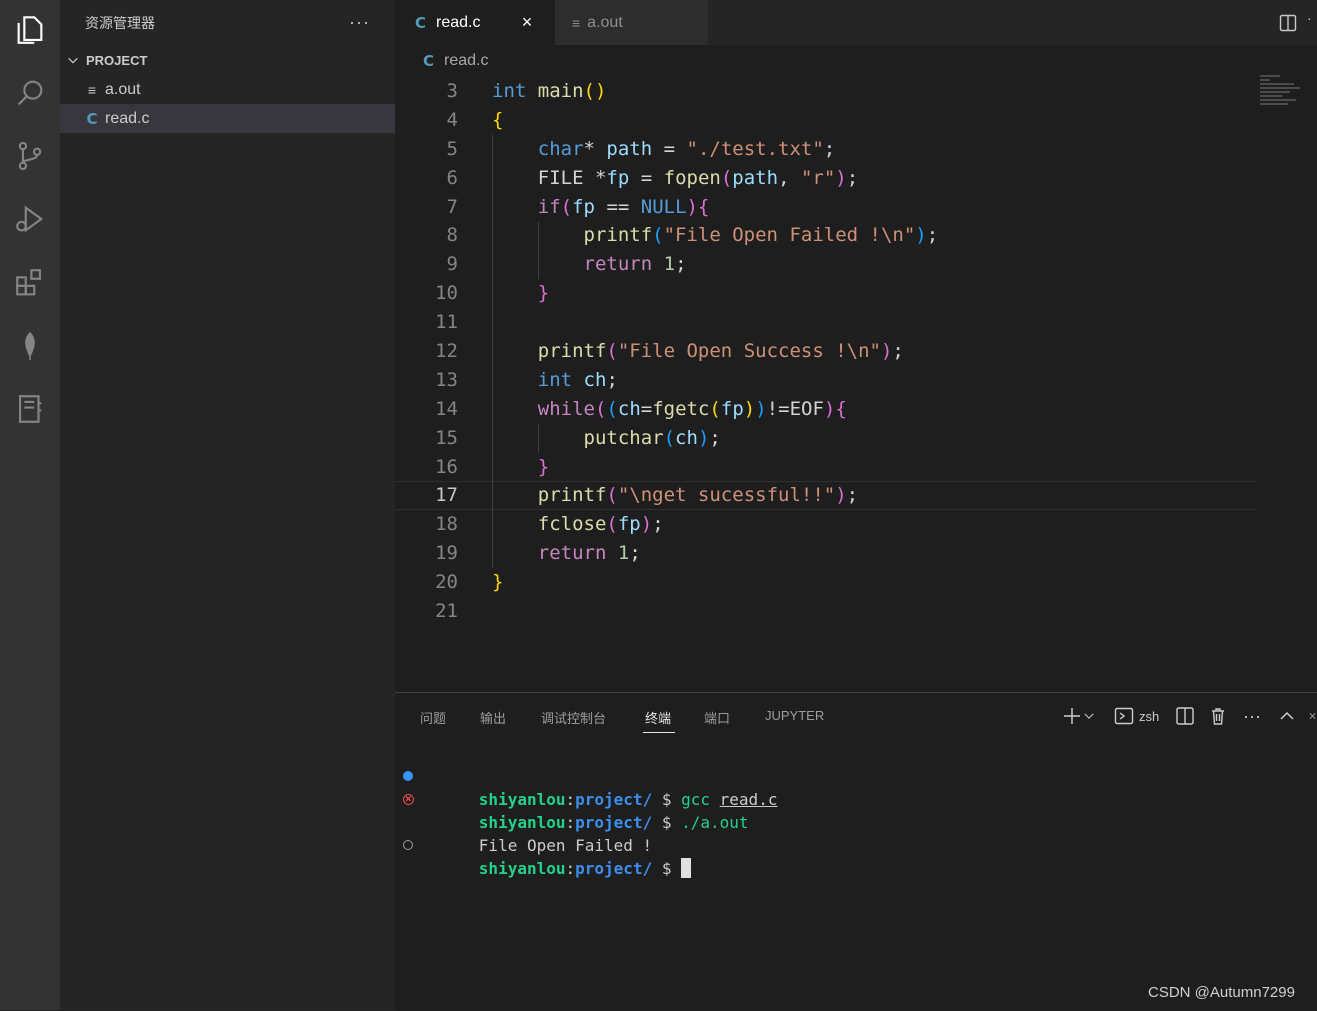  Describe the element at coordinates (605, 22) in the screenshot. I see `tab-label: a.out` at that location.